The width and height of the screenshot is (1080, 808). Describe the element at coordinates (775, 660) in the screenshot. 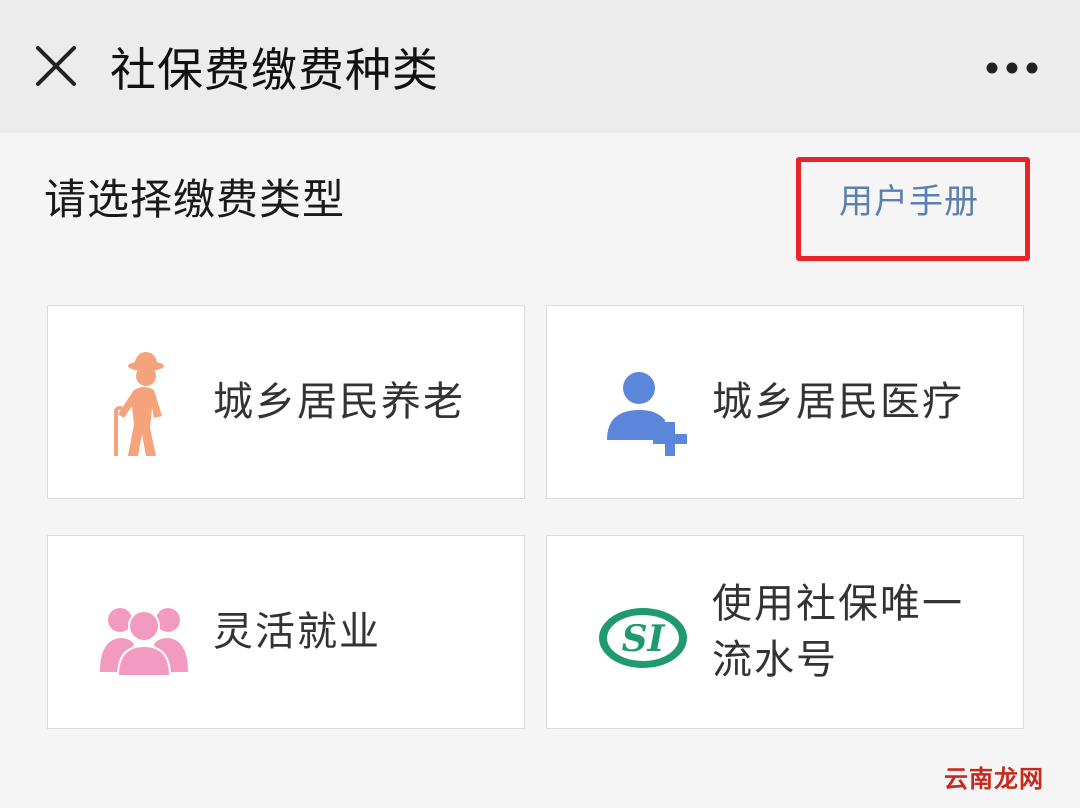

I see `card-label-line-2: 流水号` at that location.